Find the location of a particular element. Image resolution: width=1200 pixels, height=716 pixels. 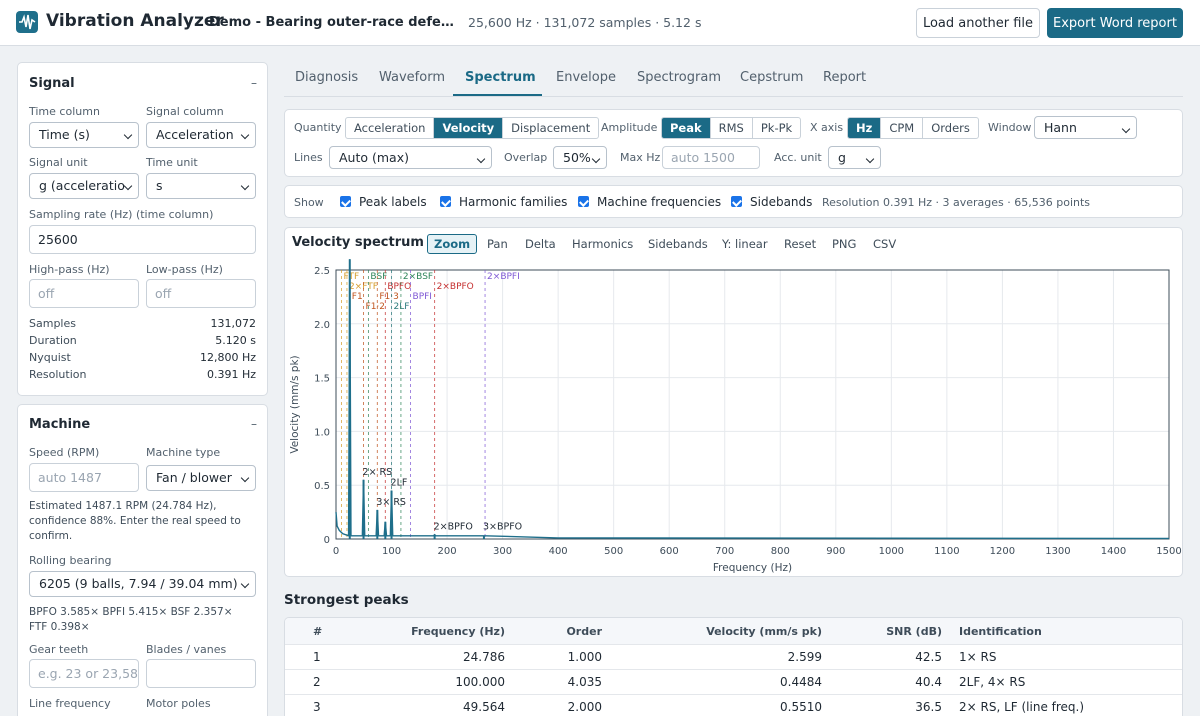

peak-label: 2LF is located at coordinates (399, 483).